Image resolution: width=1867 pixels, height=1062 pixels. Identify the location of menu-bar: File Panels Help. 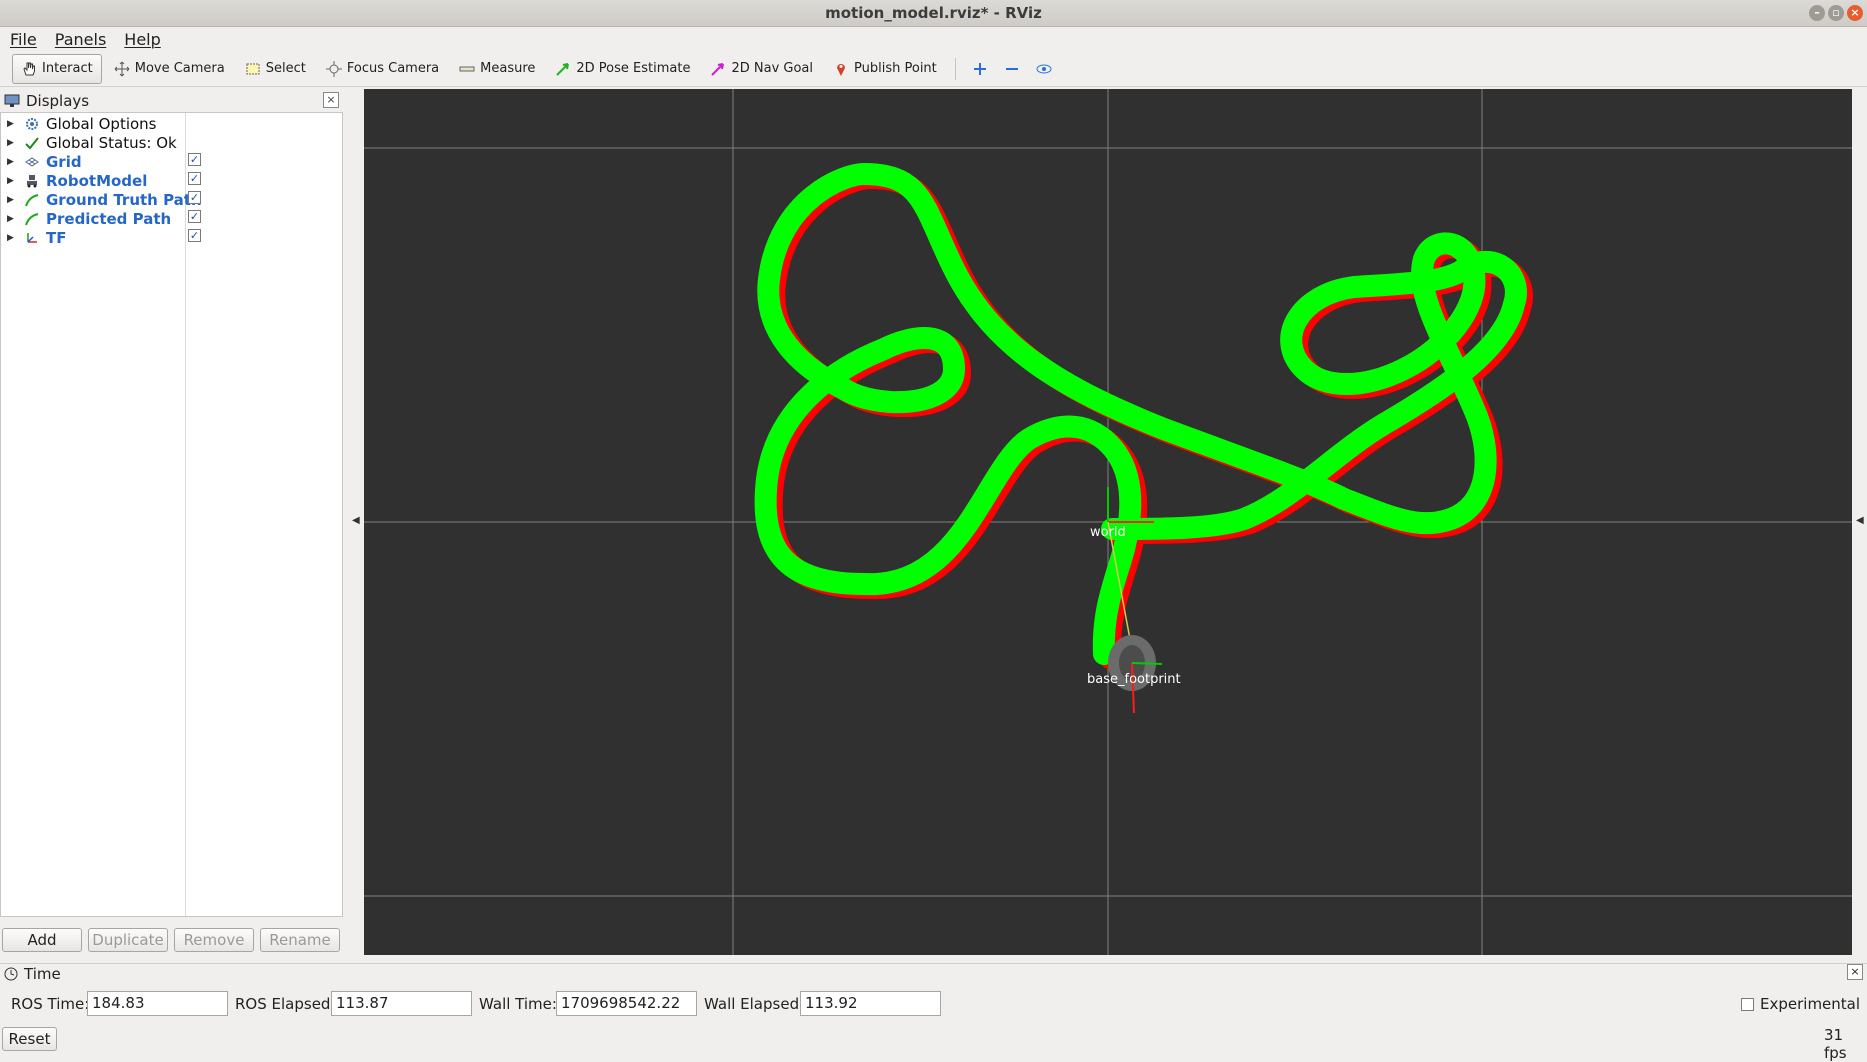
(933, 39).